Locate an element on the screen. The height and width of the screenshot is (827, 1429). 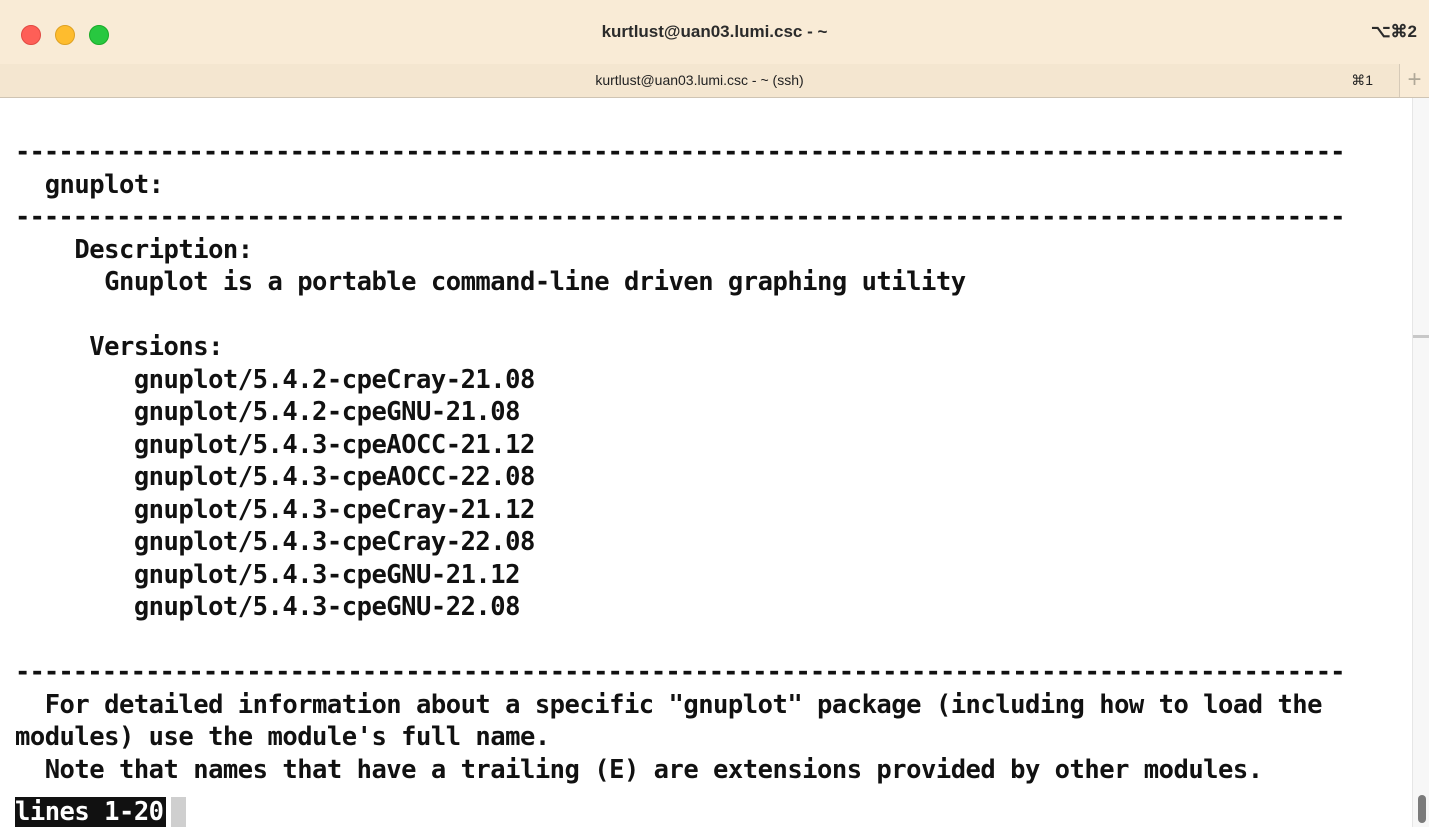
window-shortcut: ⌥⌘2 is located at coordinates (1393, 31).